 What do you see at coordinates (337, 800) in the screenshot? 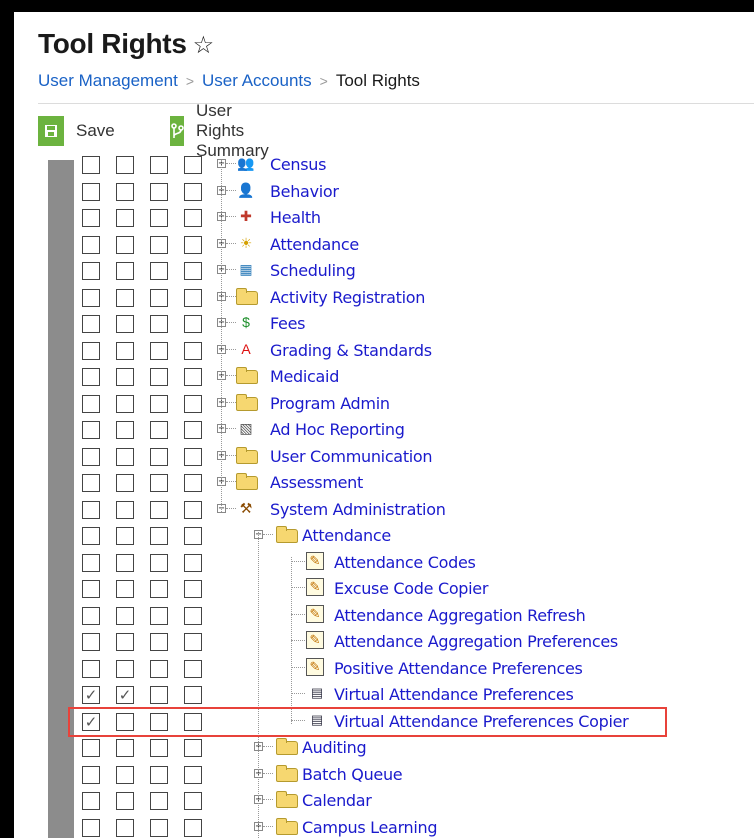
I see `tree-item-label: Calendar` at bounding box center [337, 800].